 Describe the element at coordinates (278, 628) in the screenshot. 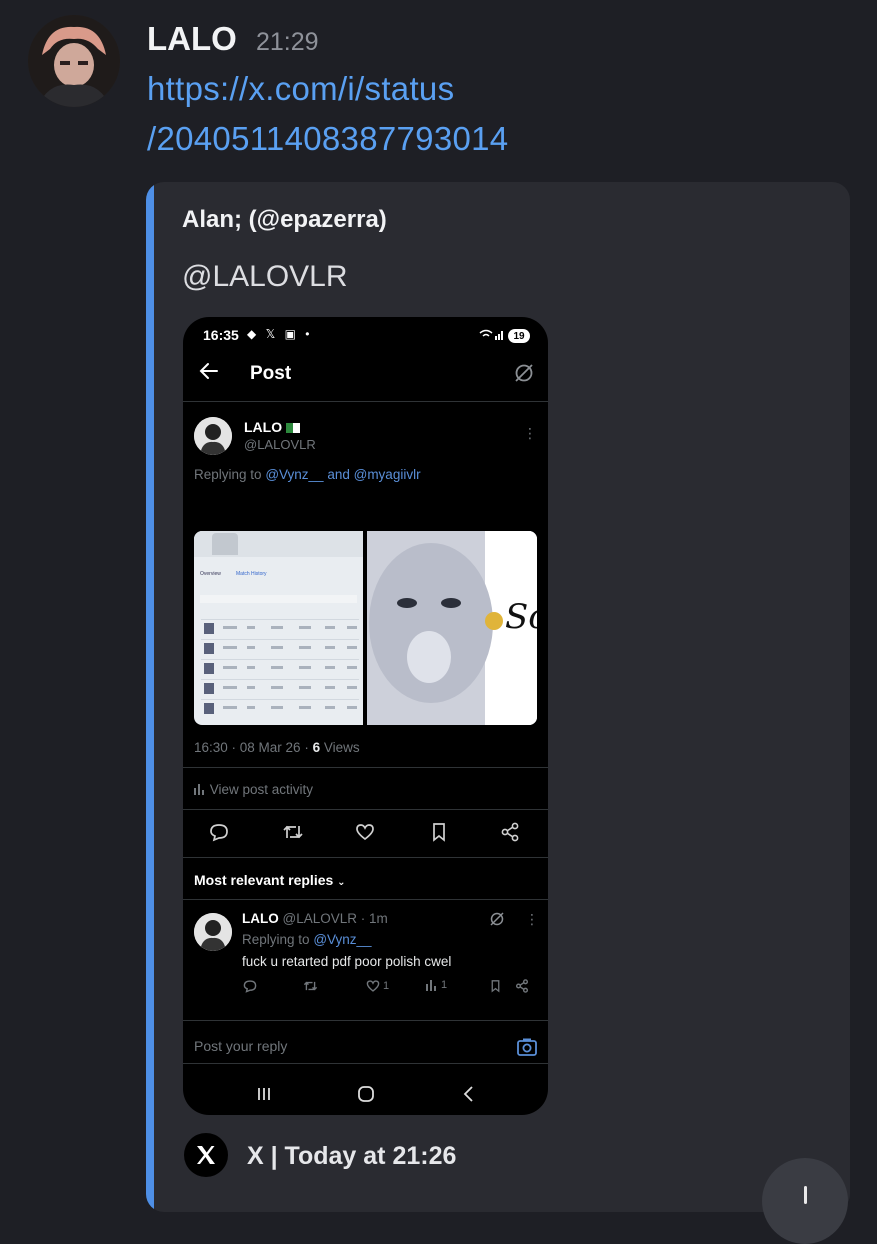

I see `post-image-stats: Overview Match History` at that location.